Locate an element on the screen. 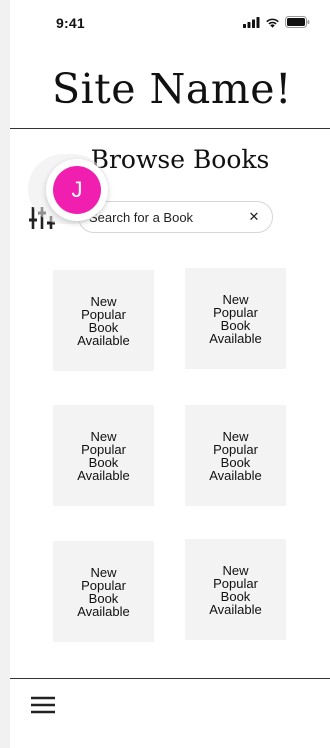 The image size is (330, 748). search-input is located at coordinates (164, 217).